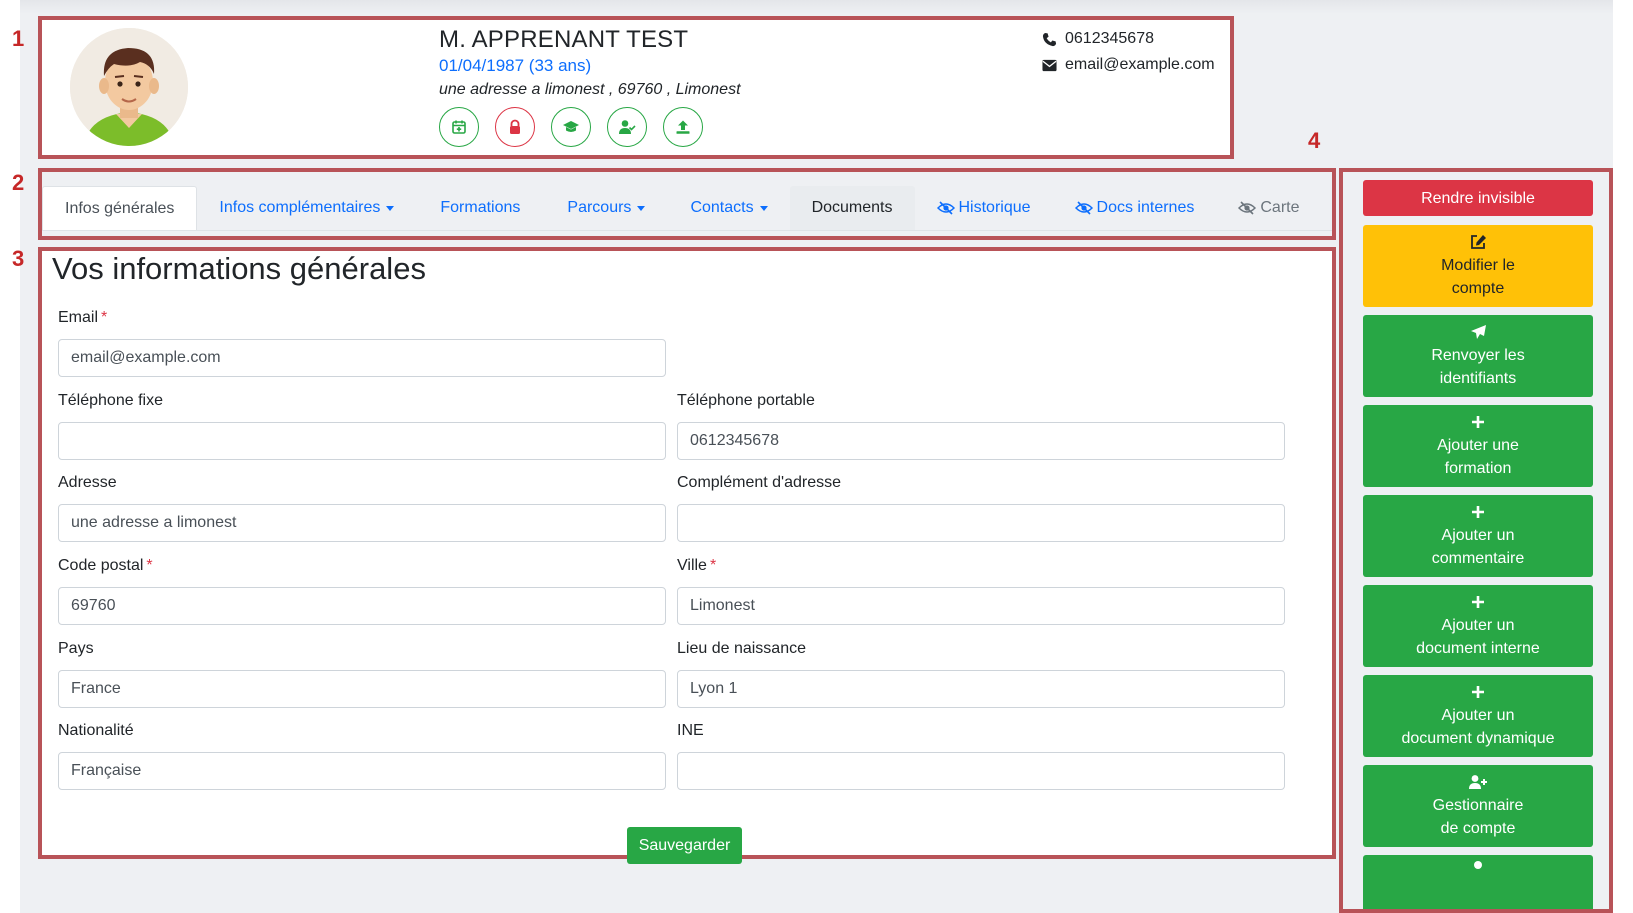 This screenshot has width=1633, height=913. What do you see at coordinates (362, 523) in the screenshot?
I see `adresse-input: une adresse a limonest` at bounding box center [362, 523].